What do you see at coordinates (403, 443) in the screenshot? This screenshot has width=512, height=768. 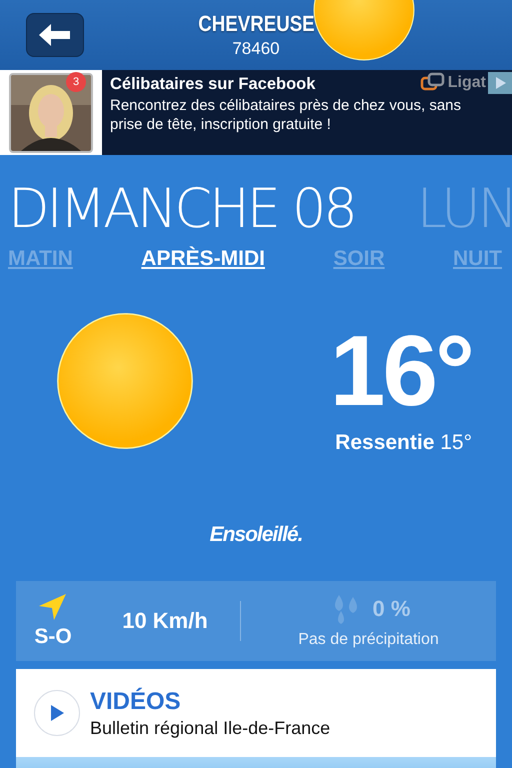 I see `feels-like: Ressentie 15°` at bounding box center [403, 443].